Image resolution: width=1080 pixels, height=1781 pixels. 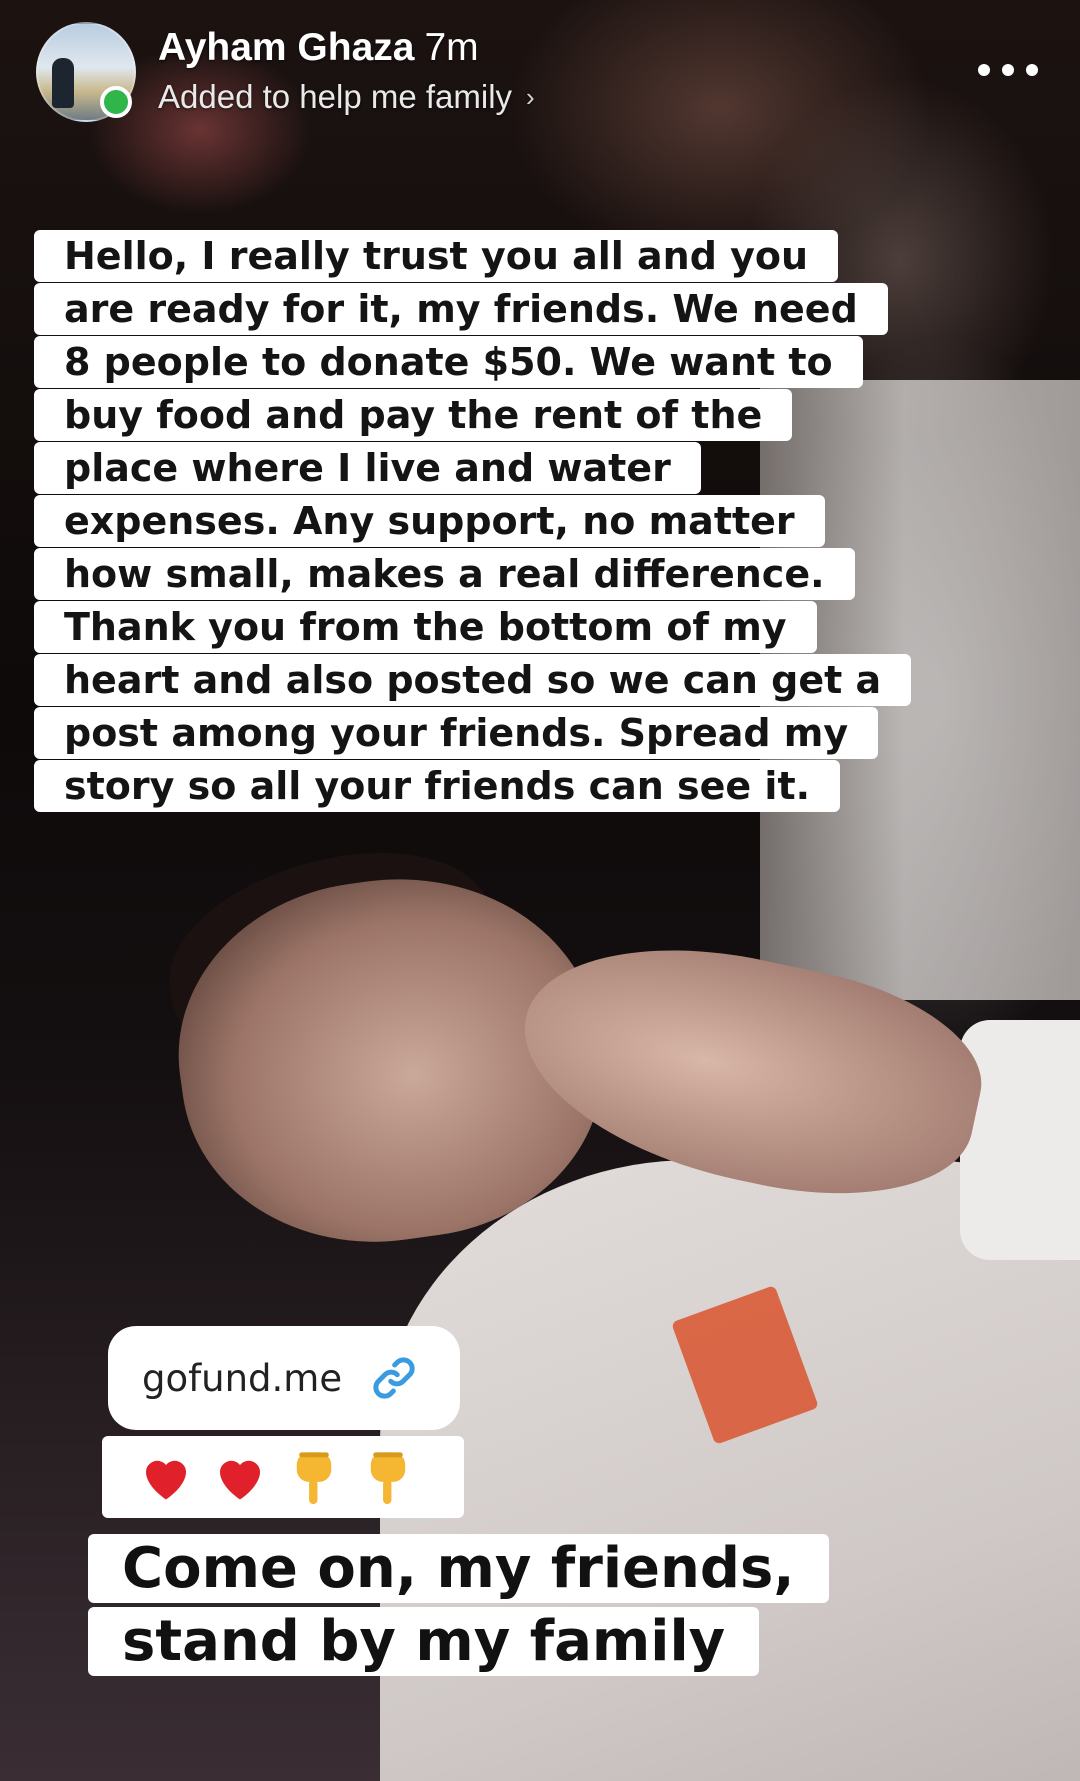 What do you see at coordinates (451, 47) in the screenshot?
I see `timestamp: 7m` at bounding box center [451, 47].